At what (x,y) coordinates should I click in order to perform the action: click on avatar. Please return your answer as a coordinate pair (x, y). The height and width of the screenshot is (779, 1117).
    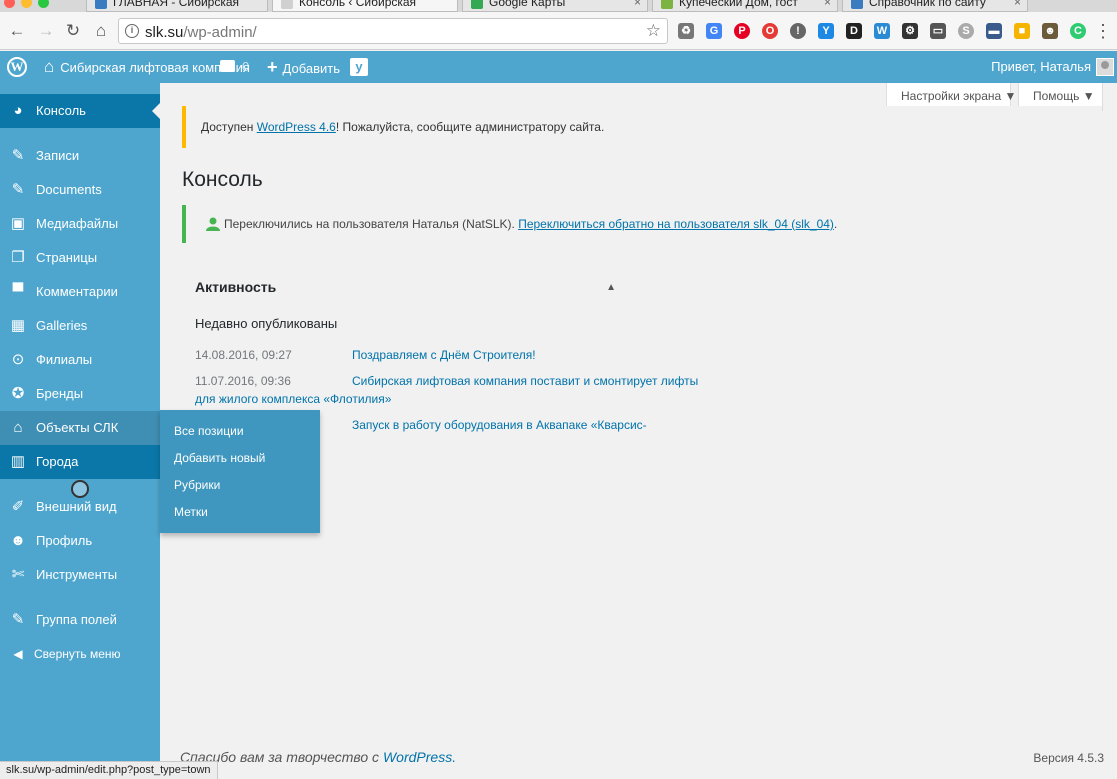
    Looking at the image, I should click on (1105, 67).